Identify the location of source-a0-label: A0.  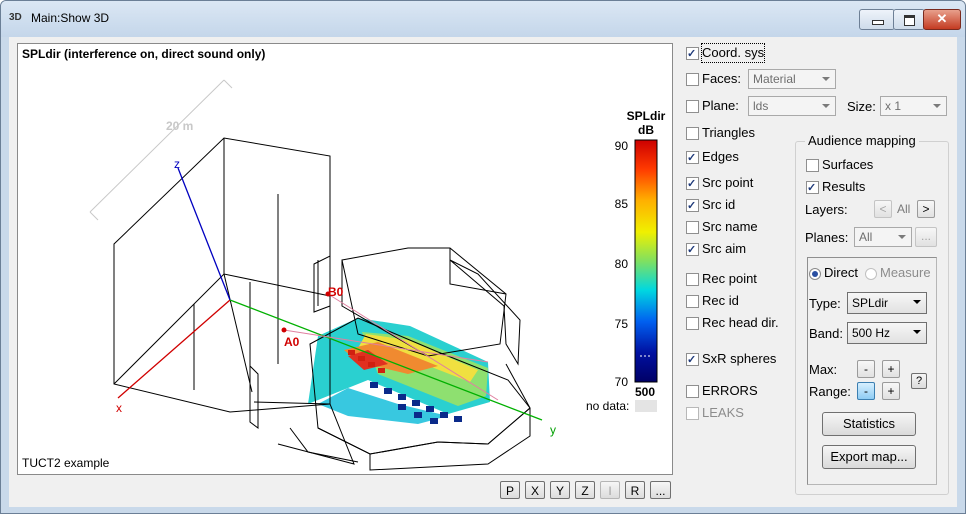
(292, 342).